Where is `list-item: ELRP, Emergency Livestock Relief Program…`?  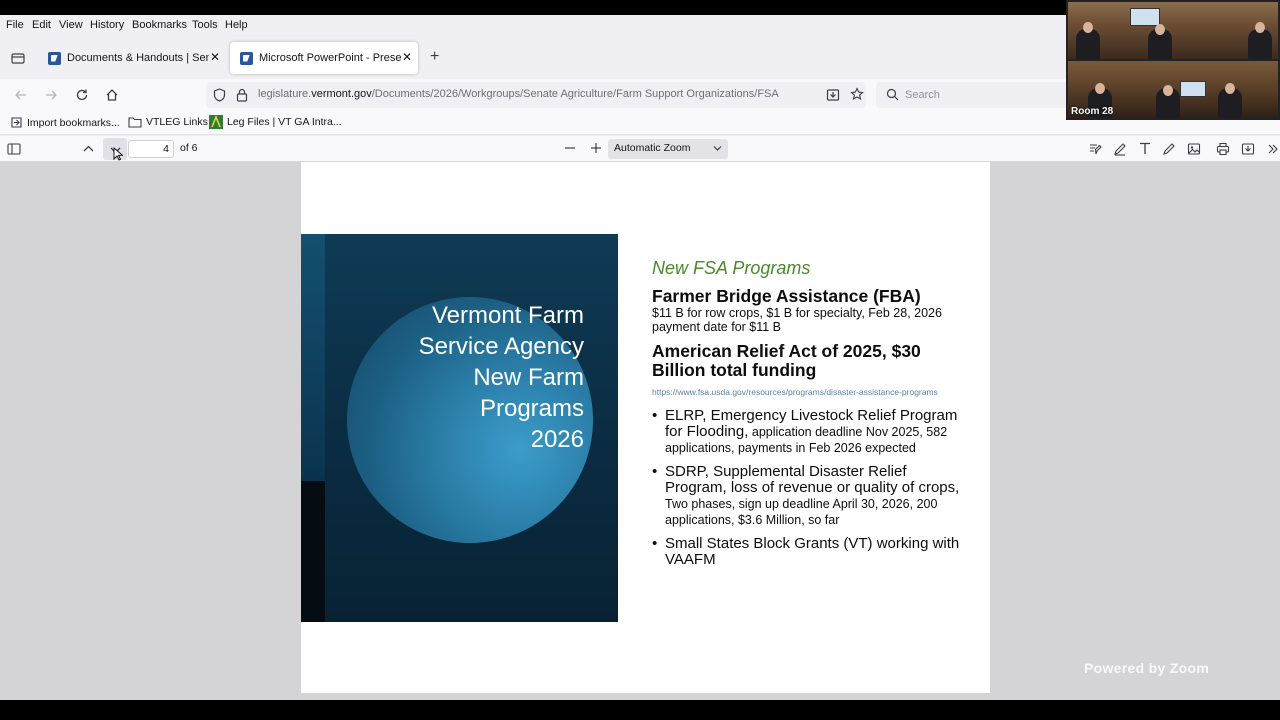
list-item: ELRP, Emergency Livestock Relief Program… is located at coordinates (812, 431).